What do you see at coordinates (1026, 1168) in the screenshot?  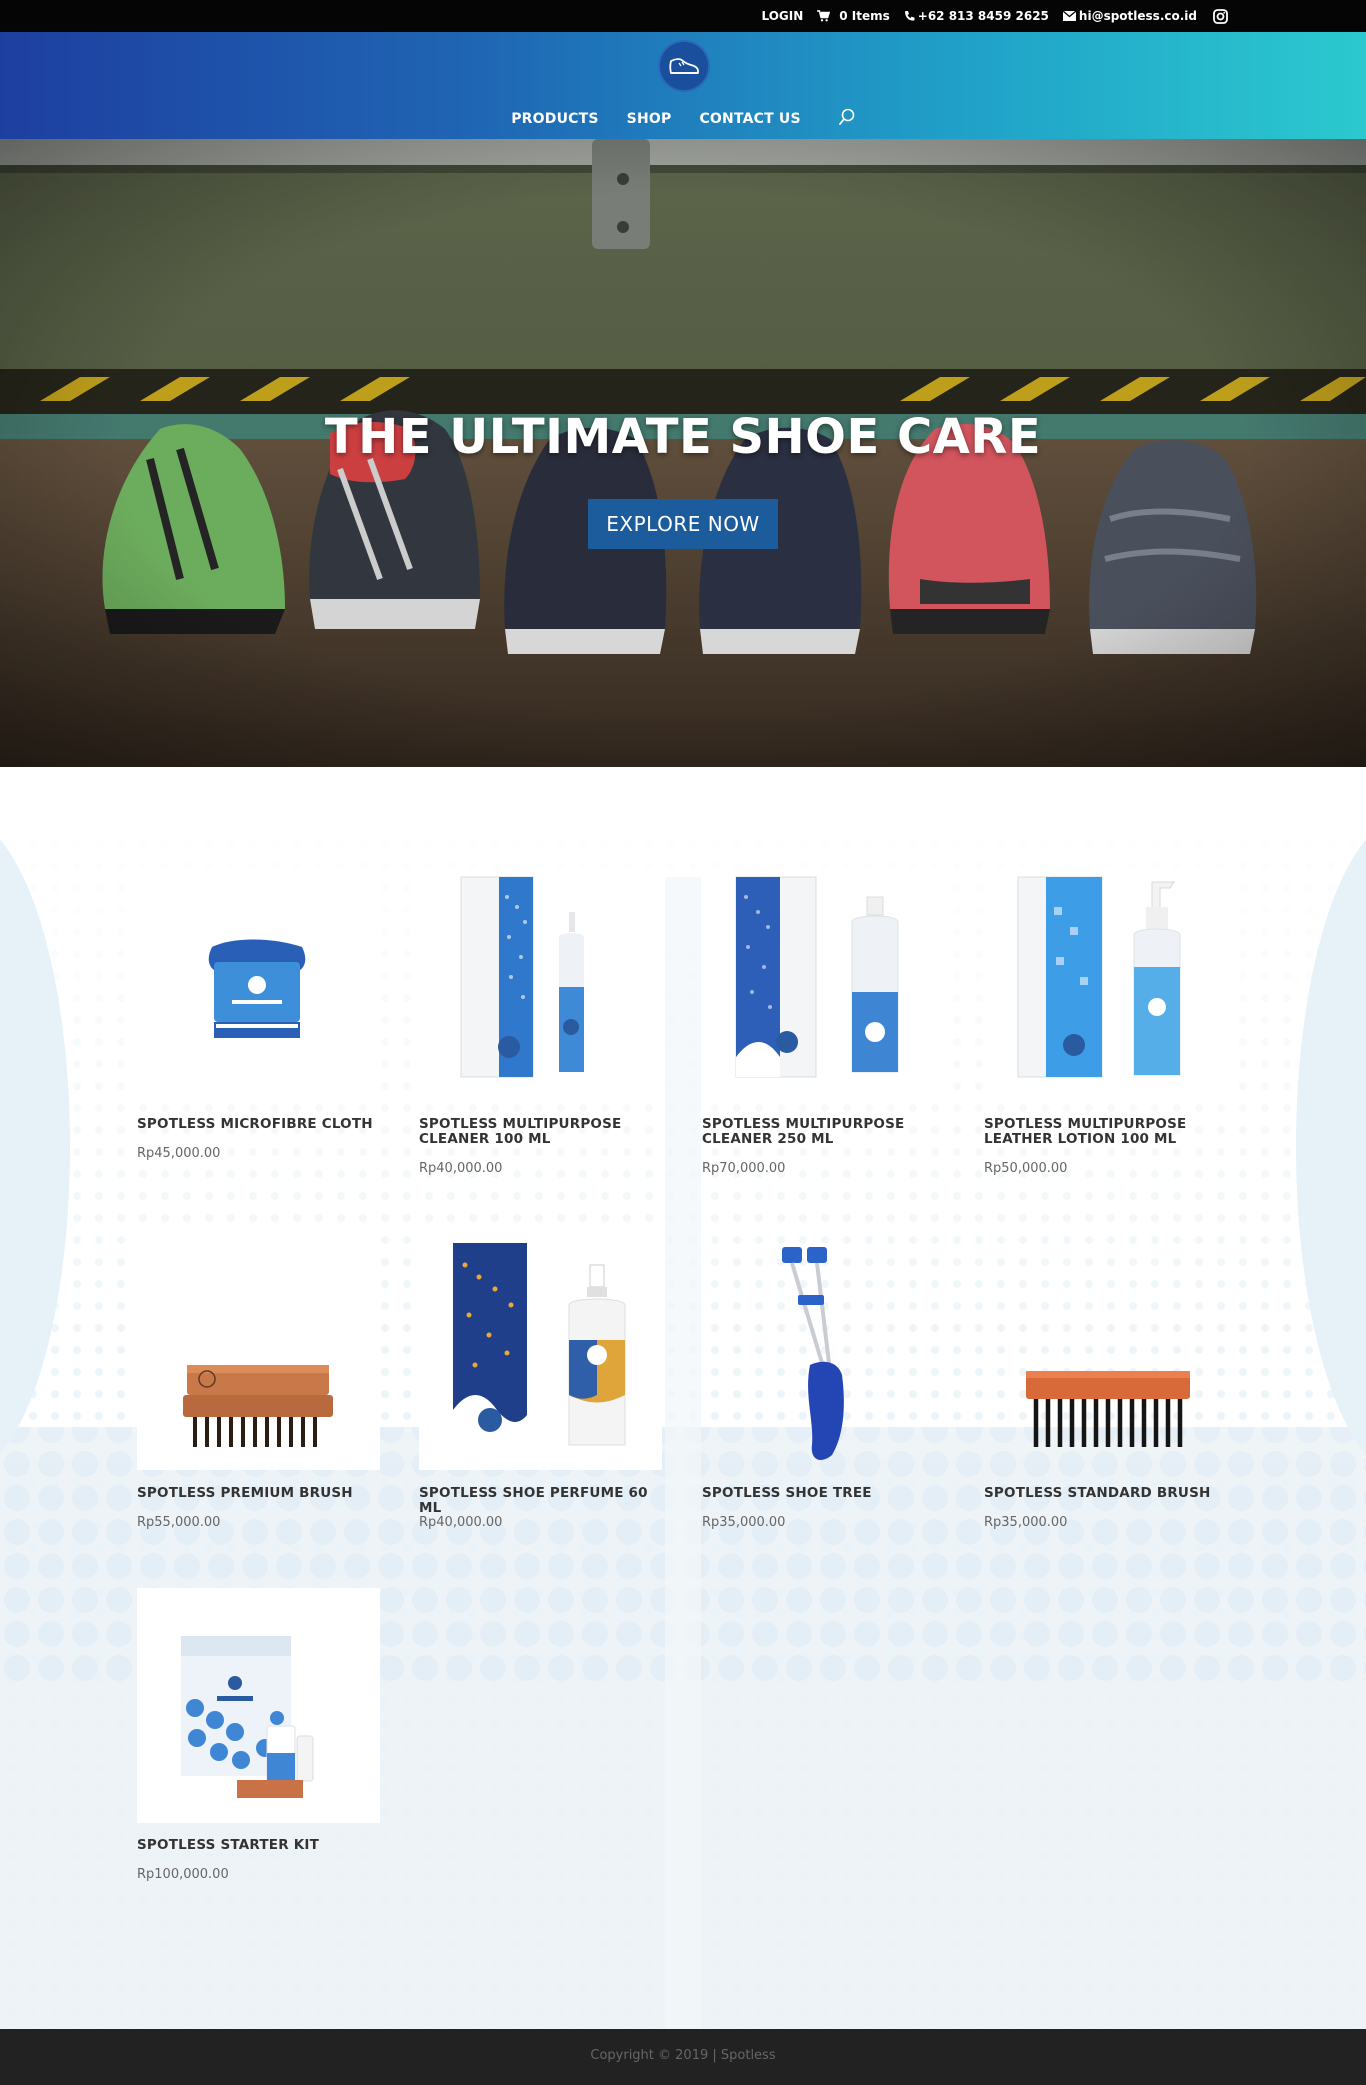 I see `product-price: Rp50,000.00` at bounding box center [1026, 1168].